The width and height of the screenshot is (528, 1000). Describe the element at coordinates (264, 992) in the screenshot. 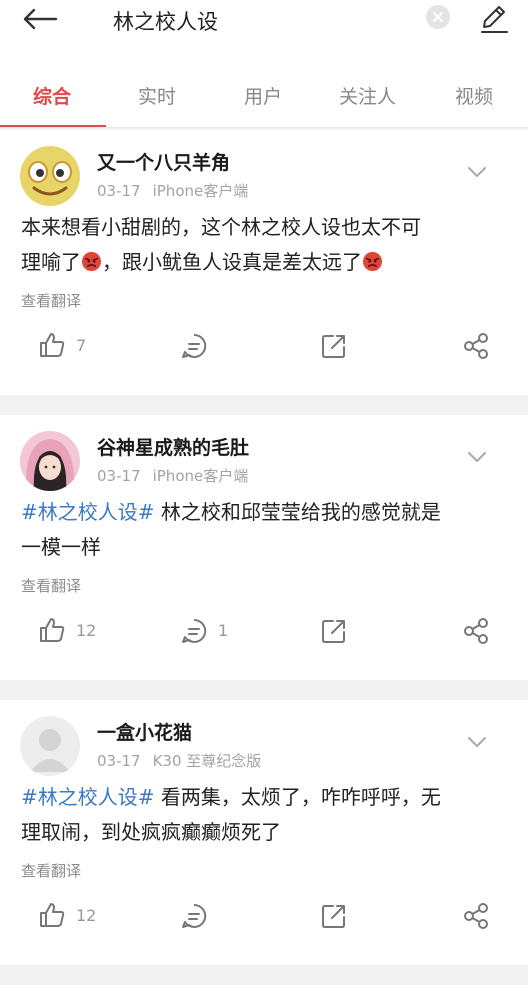

I see `post-card` at that location.